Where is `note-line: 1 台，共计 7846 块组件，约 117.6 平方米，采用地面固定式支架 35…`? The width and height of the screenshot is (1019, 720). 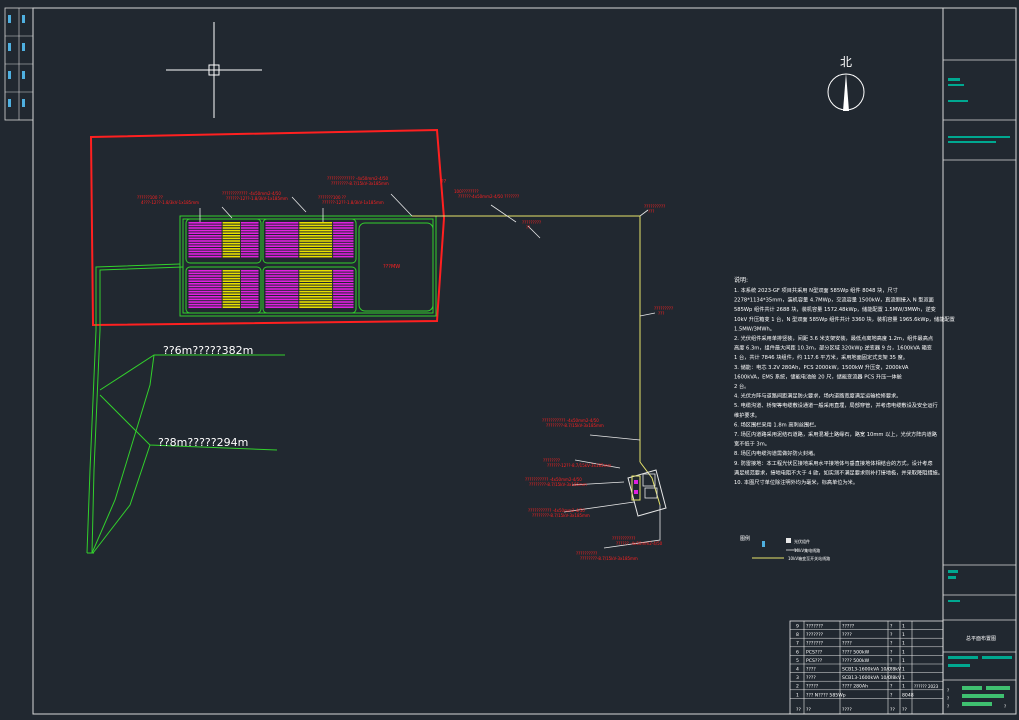
note-line: 1 台，共计 7846 块组件，约 117.6 平方米，采用地面固定式支架 35… is located at coordinates (821, 357).